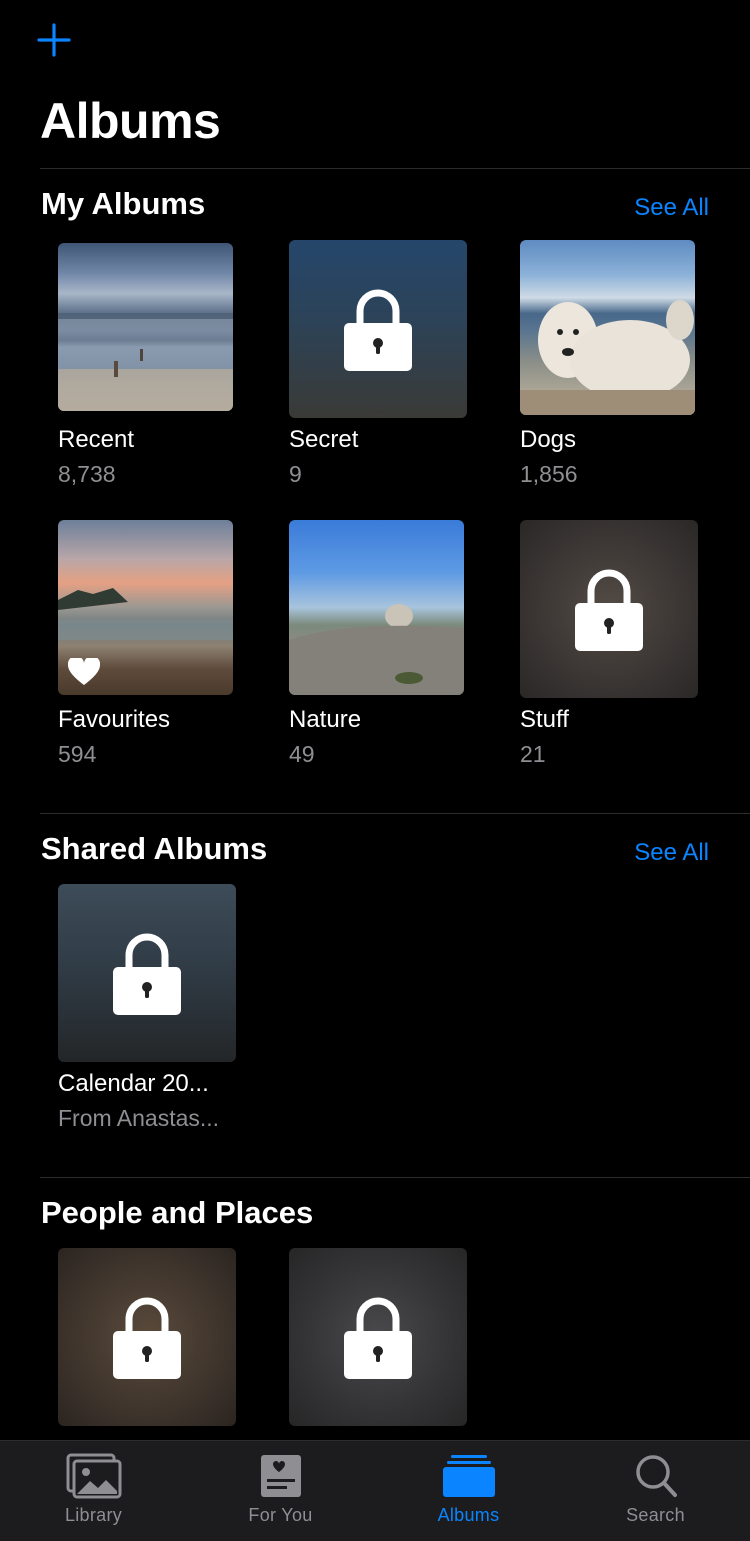  What do you see at coordinates (376, 649) in the screenshot?
I see `rocks-photo-icon` at bounding box center [376, 649].